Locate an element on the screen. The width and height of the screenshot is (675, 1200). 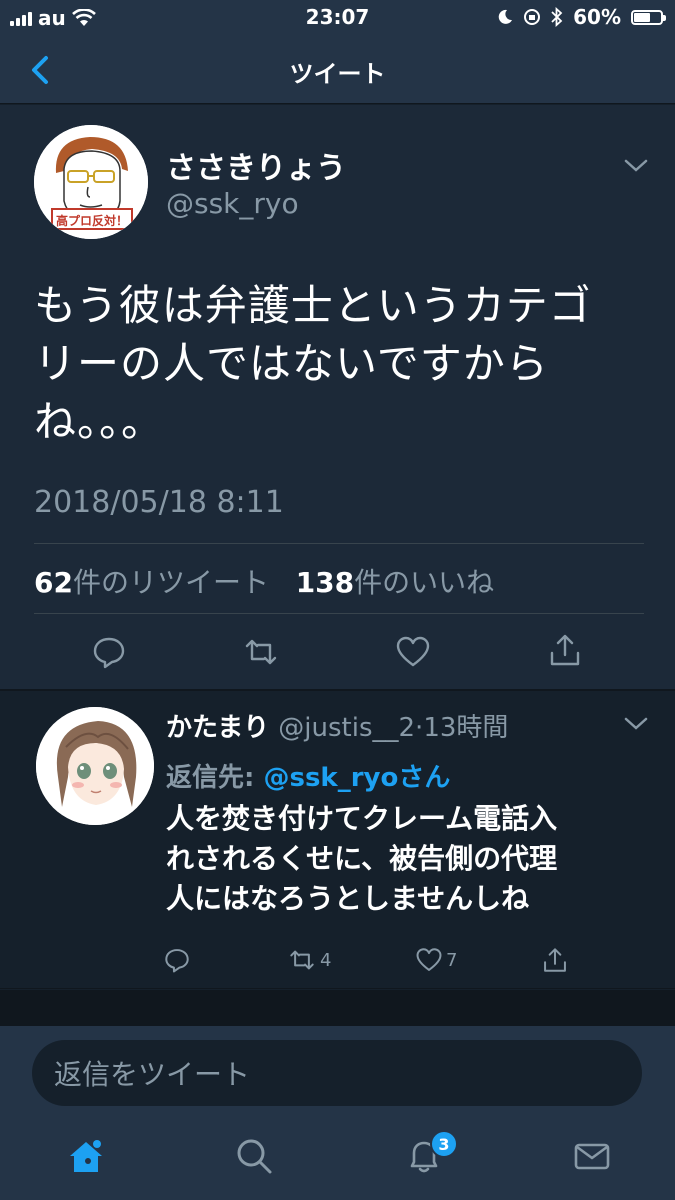
retweet-button: 4 is located at coordinates (309, 960).